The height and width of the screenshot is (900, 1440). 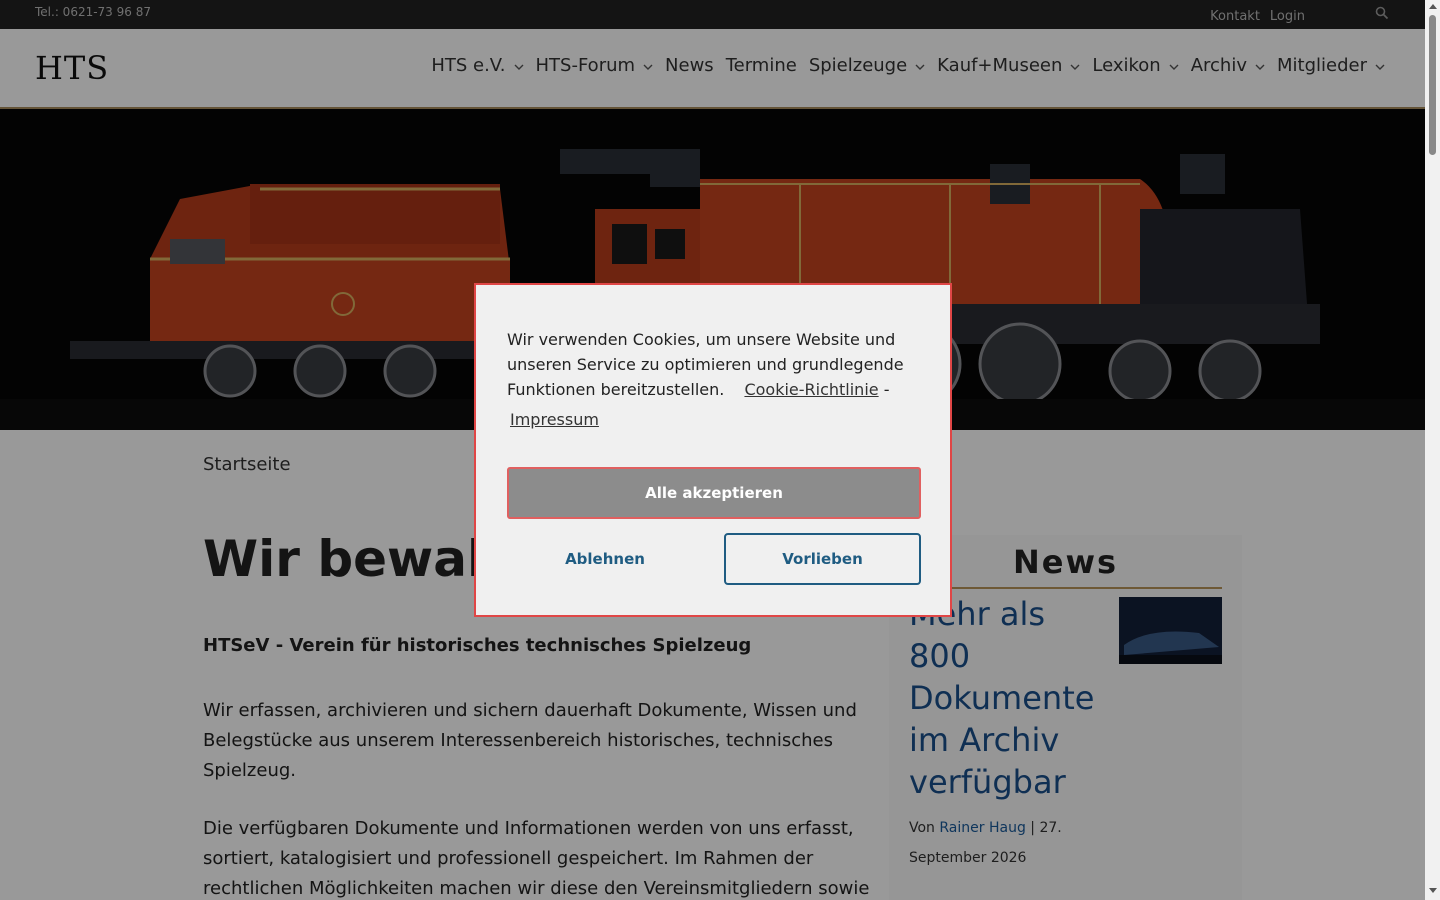 I want to click on imprint-link: Impressum, so click(x=554, y=419).